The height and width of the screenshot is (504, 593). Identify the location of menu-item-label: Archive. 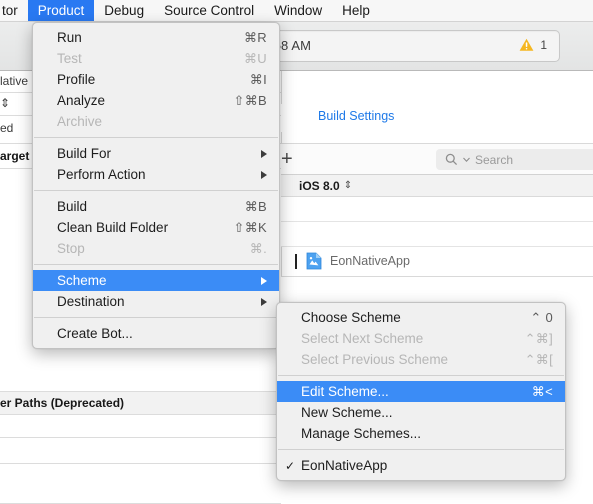
(80, 121).